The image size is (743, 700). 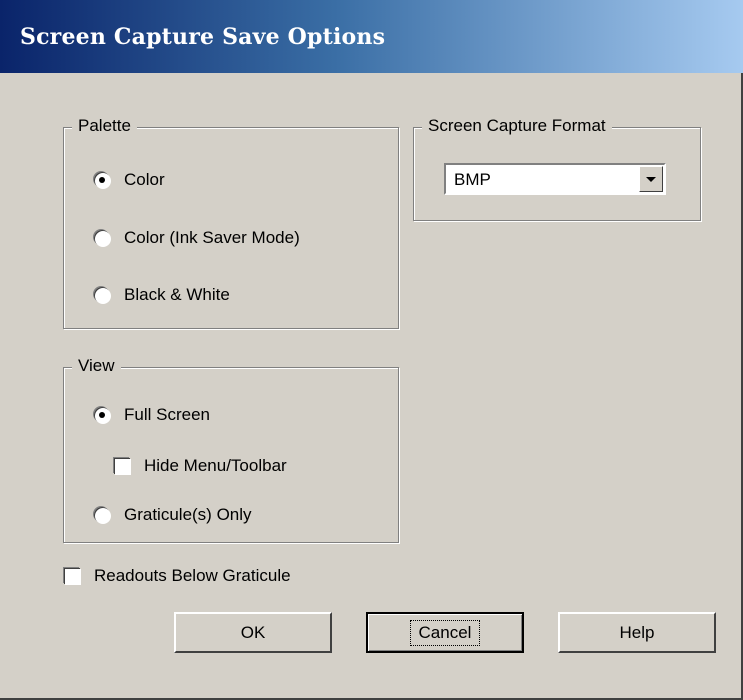 What do you see at coordinates (167, 414) in the screenshot?
I see `view-option-label: Full Screen` at bounding box center [167, 414].